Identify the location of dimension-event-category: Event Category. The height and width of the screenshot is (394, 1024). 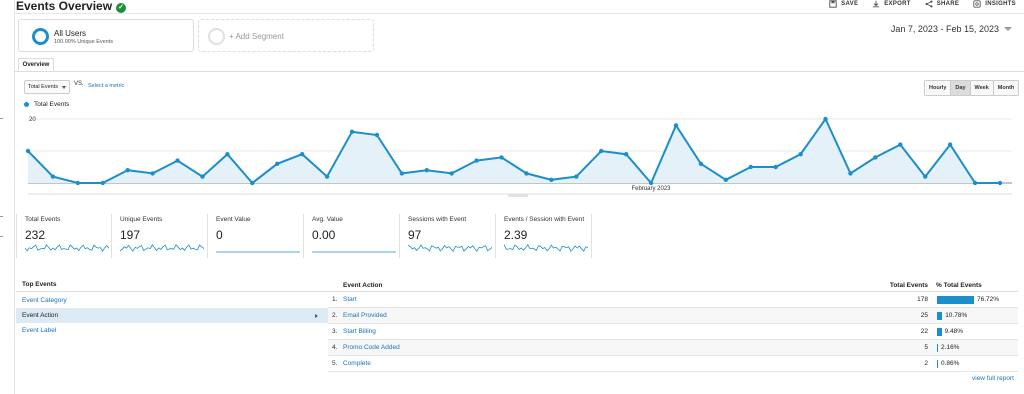
(172, 300).